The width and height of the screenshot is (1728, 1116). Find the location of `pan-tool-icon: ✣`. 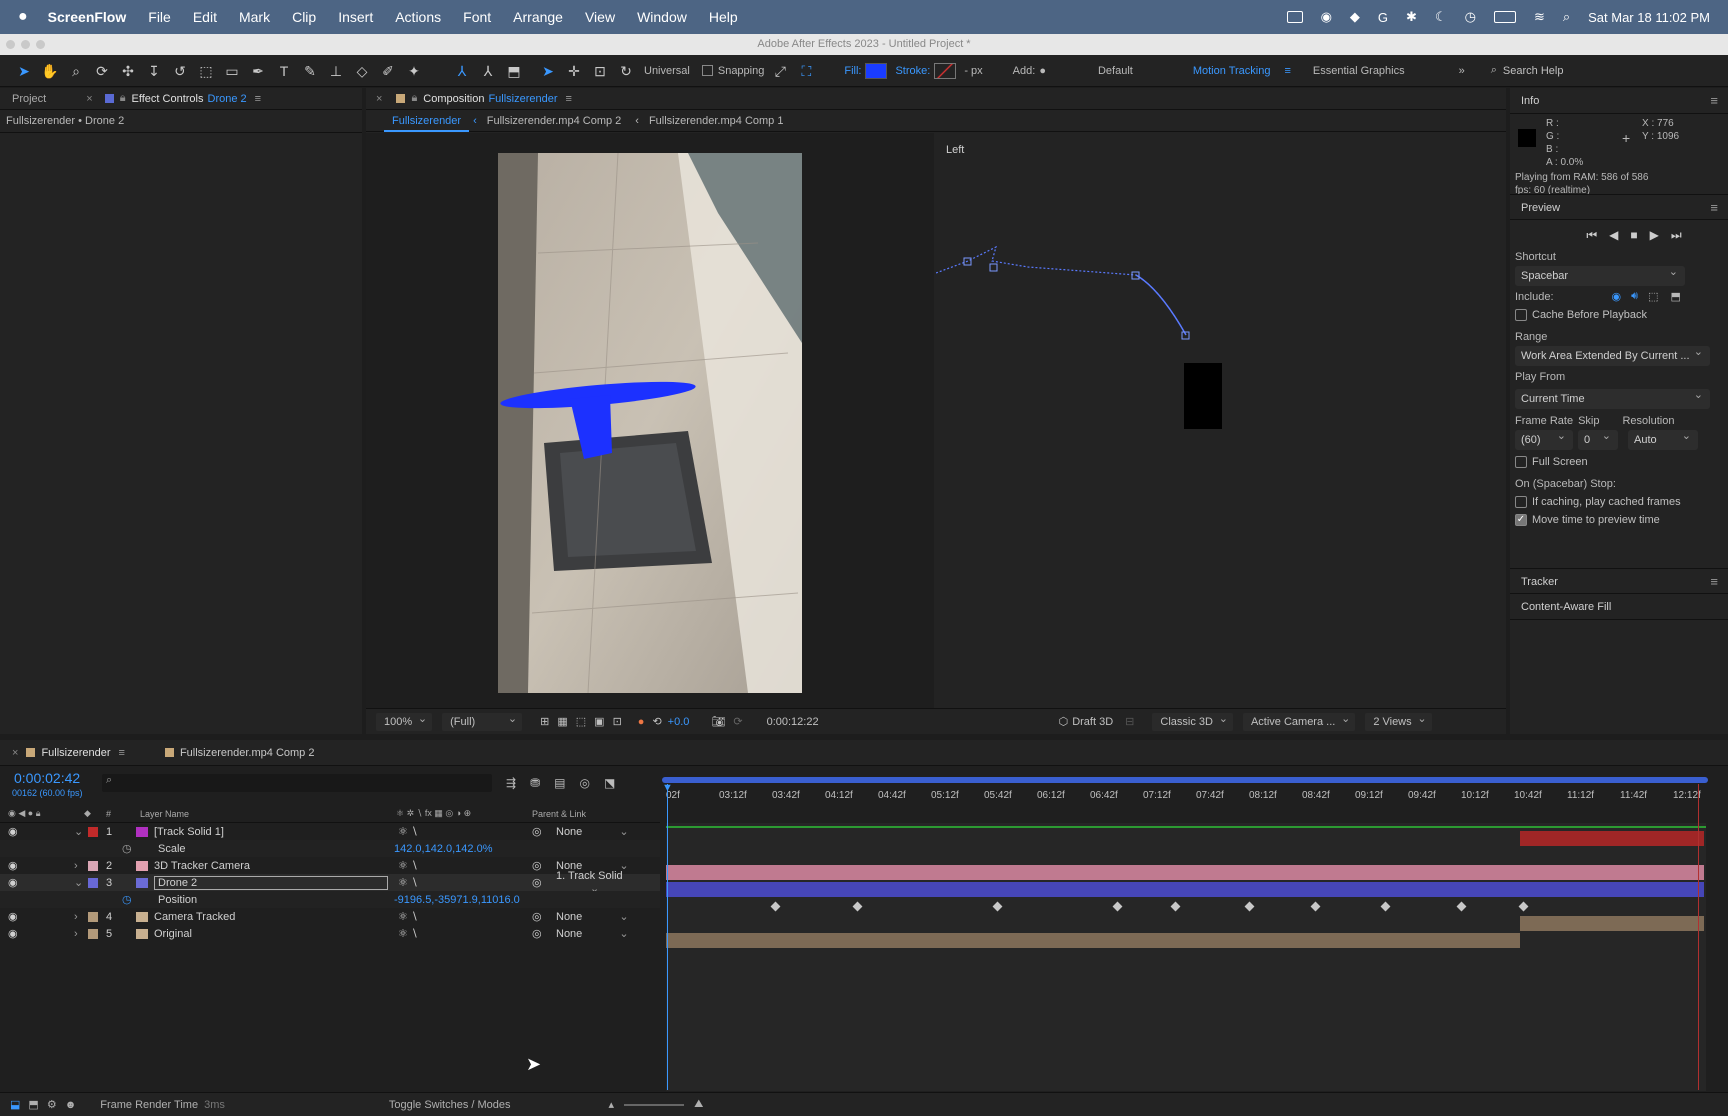

pan-tool-icon: ✣ is located at coordinates (128, 71).